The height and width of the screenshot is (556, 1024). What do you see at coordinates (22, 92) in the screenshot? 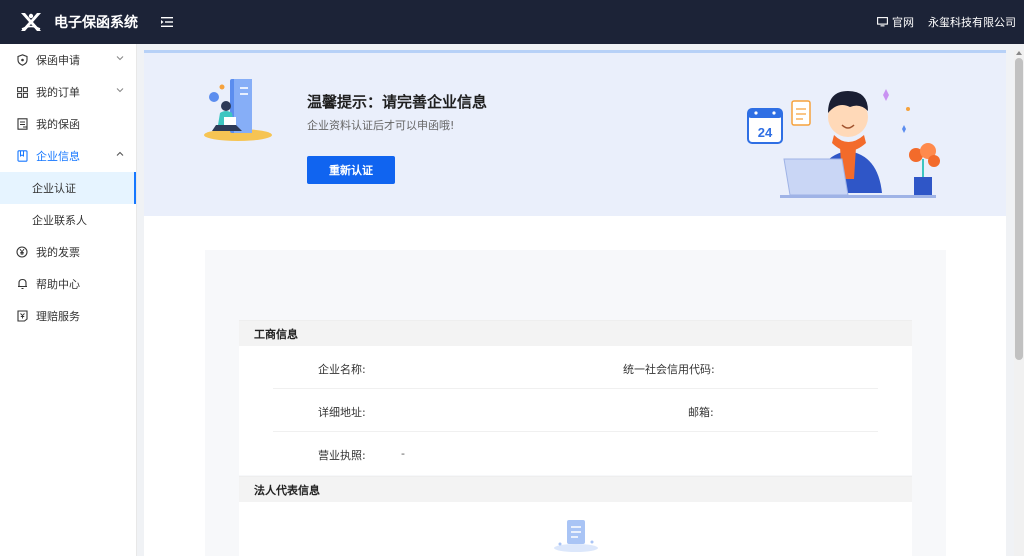
I see `grid-icon` at bounding box center [22, 92].